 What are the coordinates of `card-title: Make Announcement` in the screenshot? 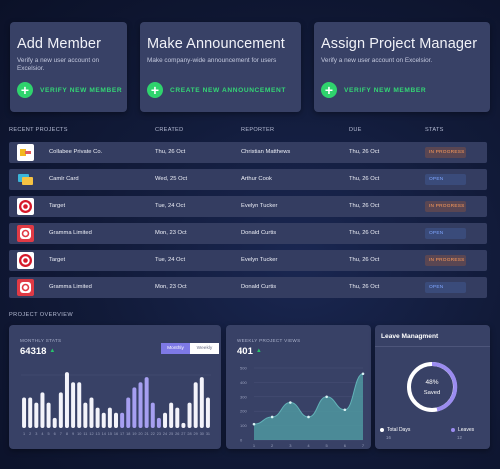 It's located at (216, 44).